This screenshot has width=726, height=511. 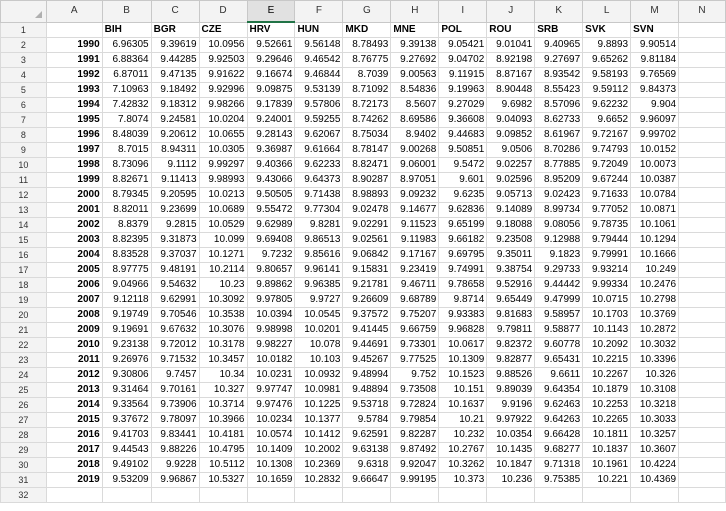 What do you see at coordinates (367, 435) in the screenshot?
I see `value-cell: 9.62591` at bounding box center [367, 435].